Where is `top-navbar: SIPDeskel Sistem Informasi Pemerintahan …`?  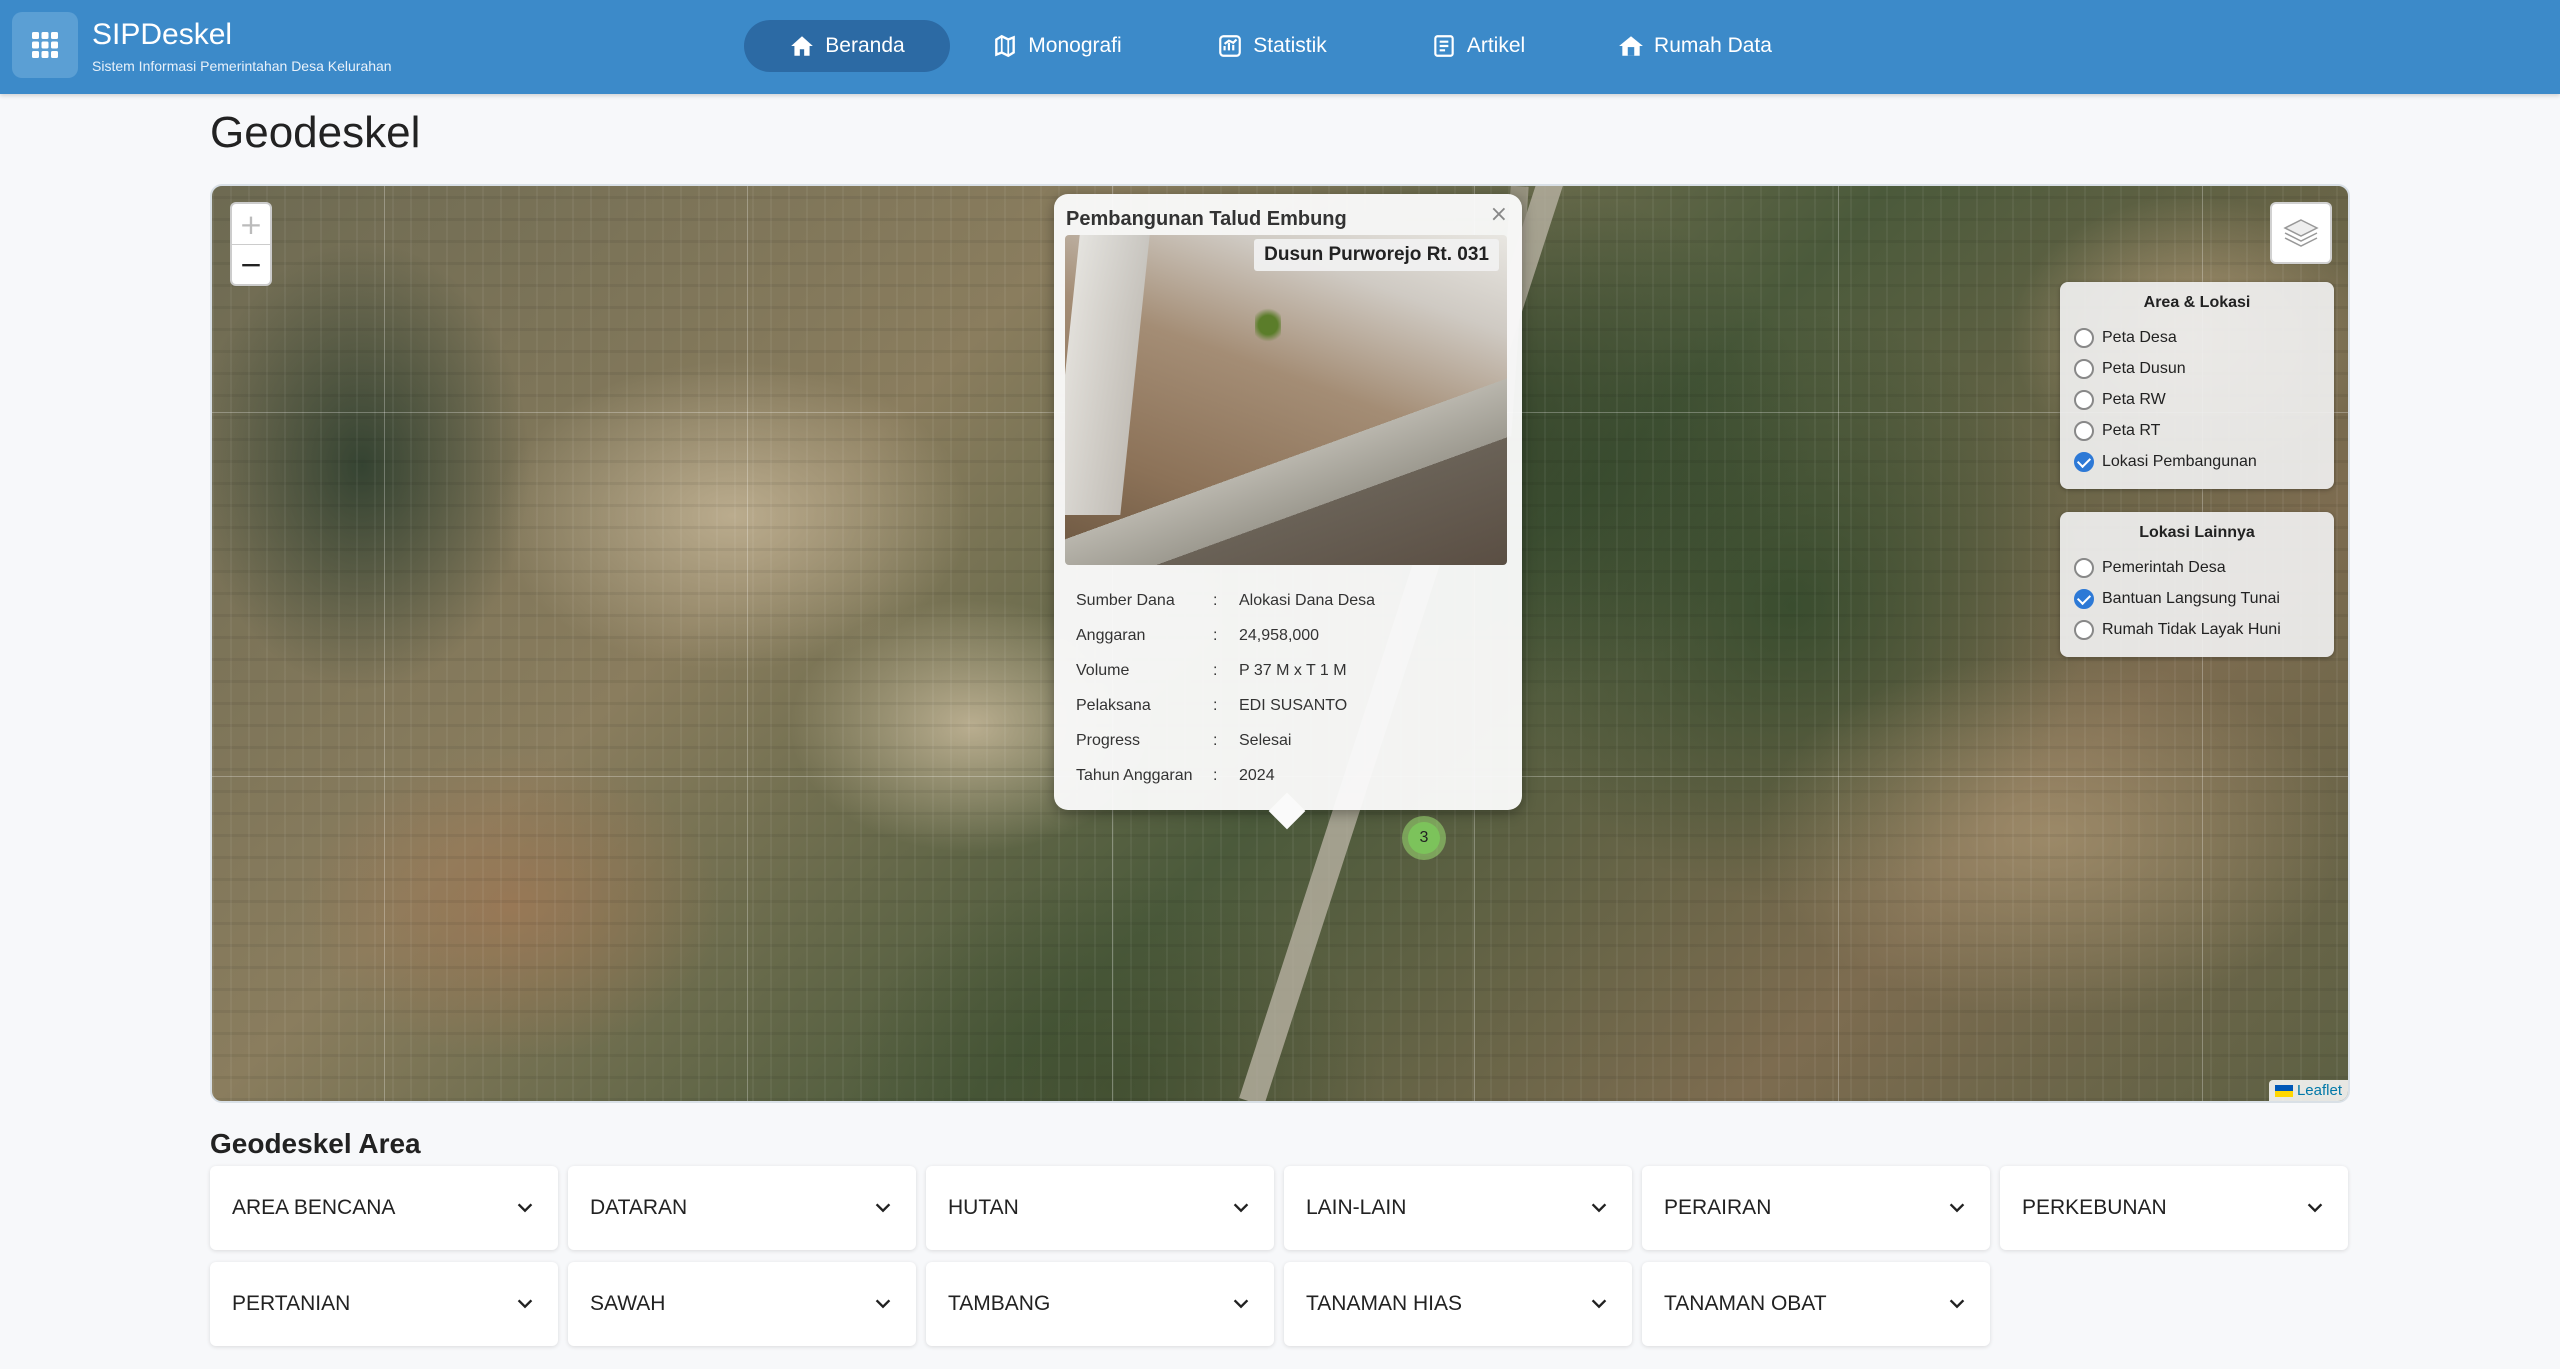
top-navbar: SIPDeskel Sistem Informasi Pemerintahan … is located at coordinates (1280, 47).